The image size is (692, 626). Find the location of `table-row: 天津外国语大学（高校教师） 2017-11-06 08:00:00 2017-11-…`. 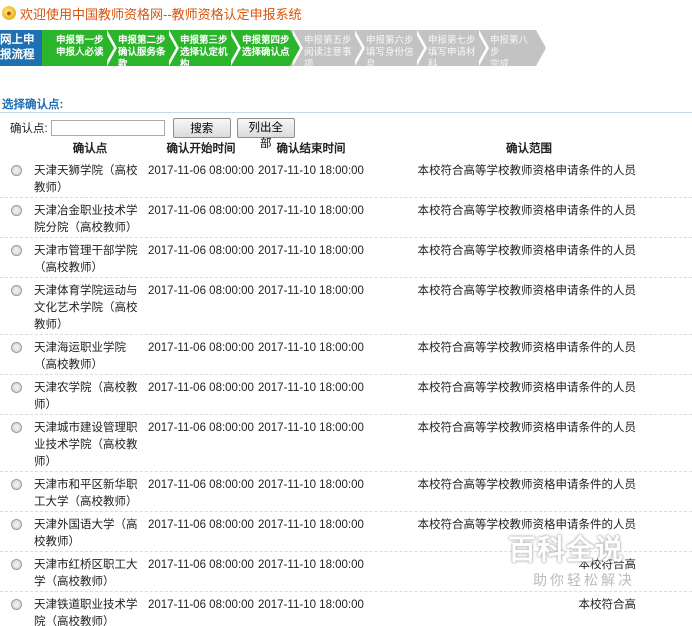

table-row: 天津外国语大学（高校教师） 2017-11-06 08:00:00 2017-11-… is located at coordinates (346, 532).